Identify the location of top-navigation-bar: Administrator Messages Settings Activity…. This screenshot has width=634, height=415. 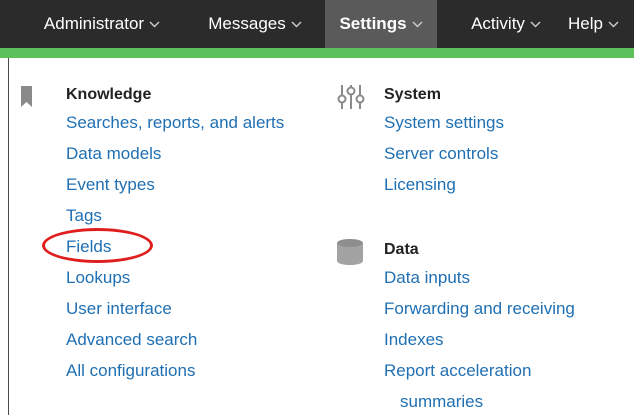
(317, 24).